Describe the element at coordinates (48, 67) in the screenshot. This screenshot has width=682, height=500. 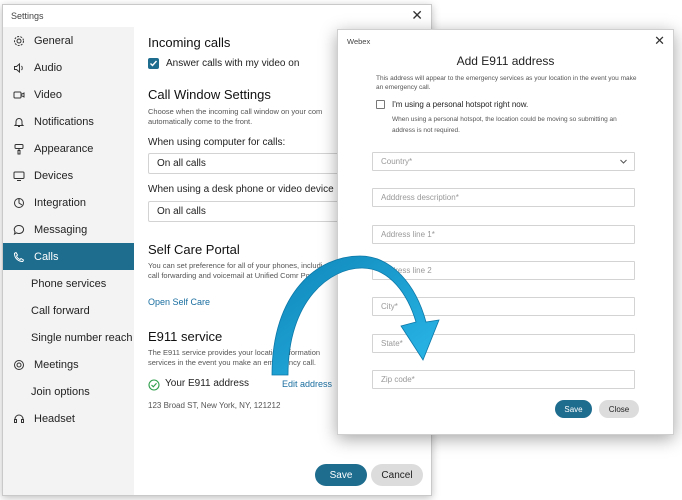
I see `sidebar-item-label: Audio` at that location.